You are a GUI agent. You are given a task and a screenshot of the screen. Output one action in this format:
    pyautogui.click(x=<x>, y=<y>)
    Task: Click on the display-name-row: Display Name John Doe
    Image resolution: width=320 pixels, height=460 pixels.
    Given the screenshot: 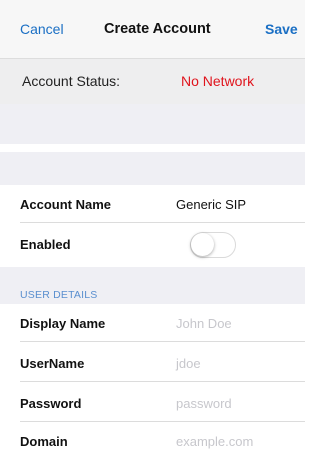 What is the action you would take?
    pyautogui.click(x=152, y=323)
    